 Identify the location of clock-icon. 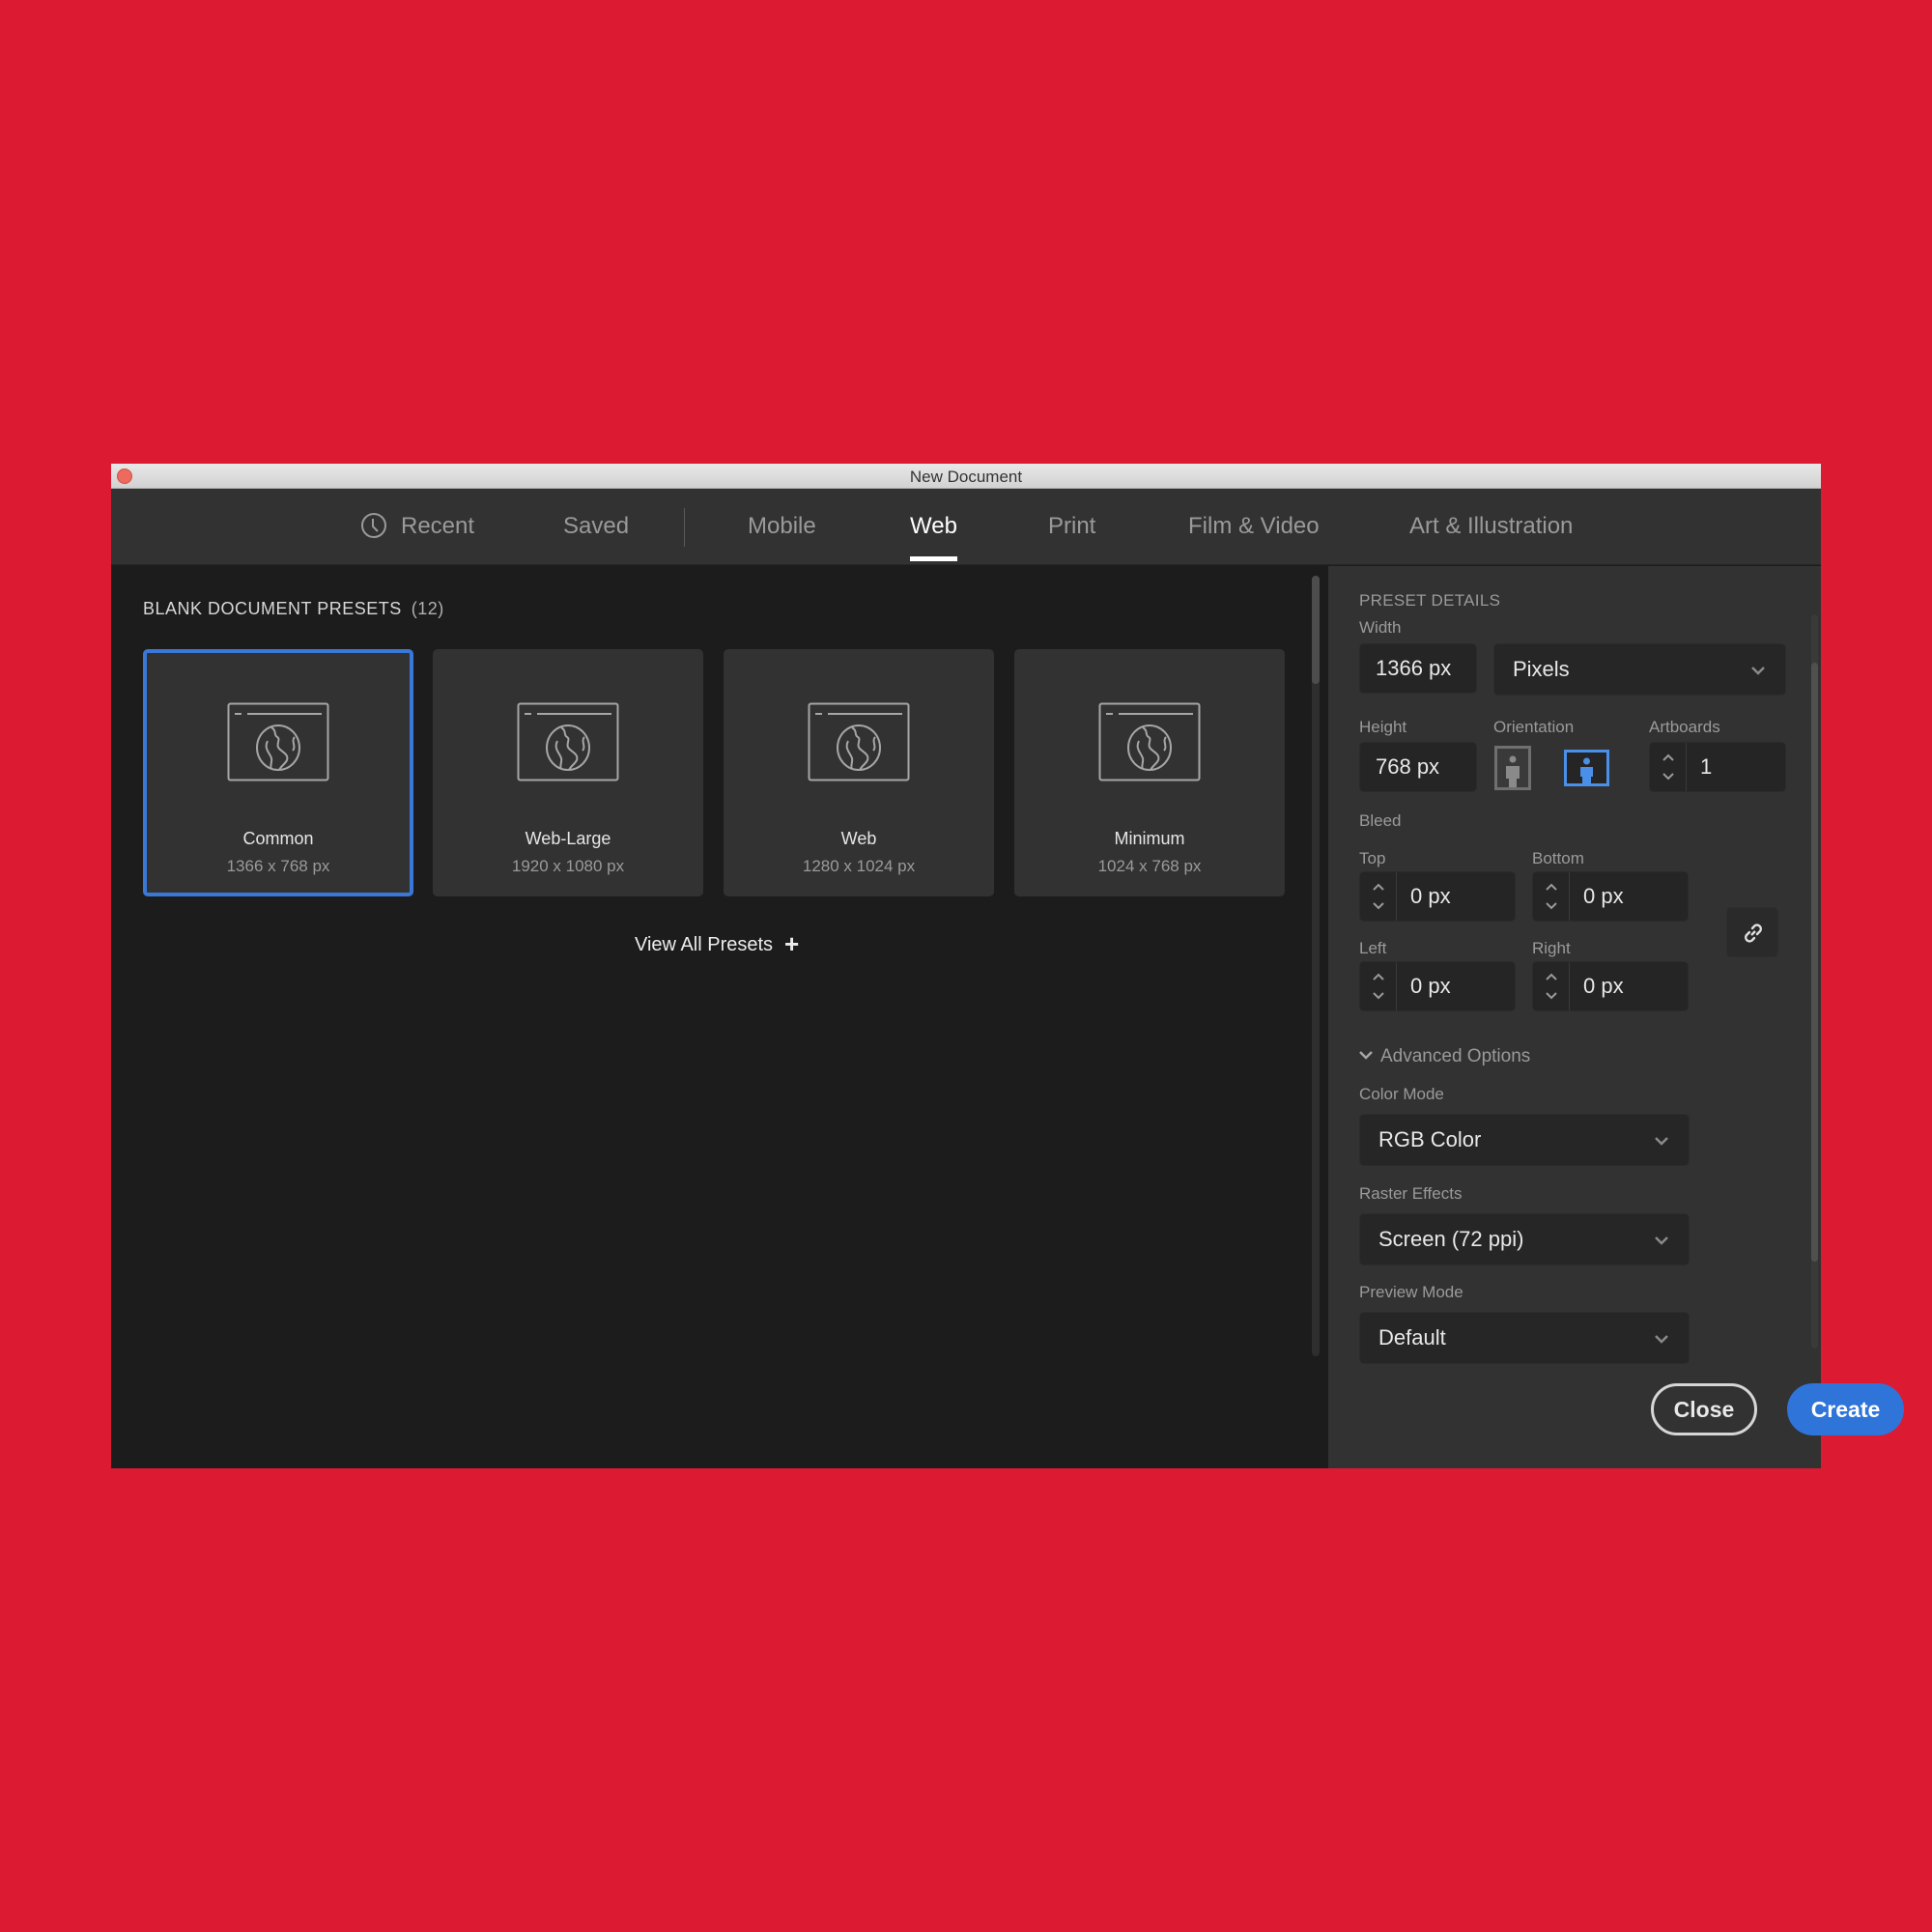
(373, 525).